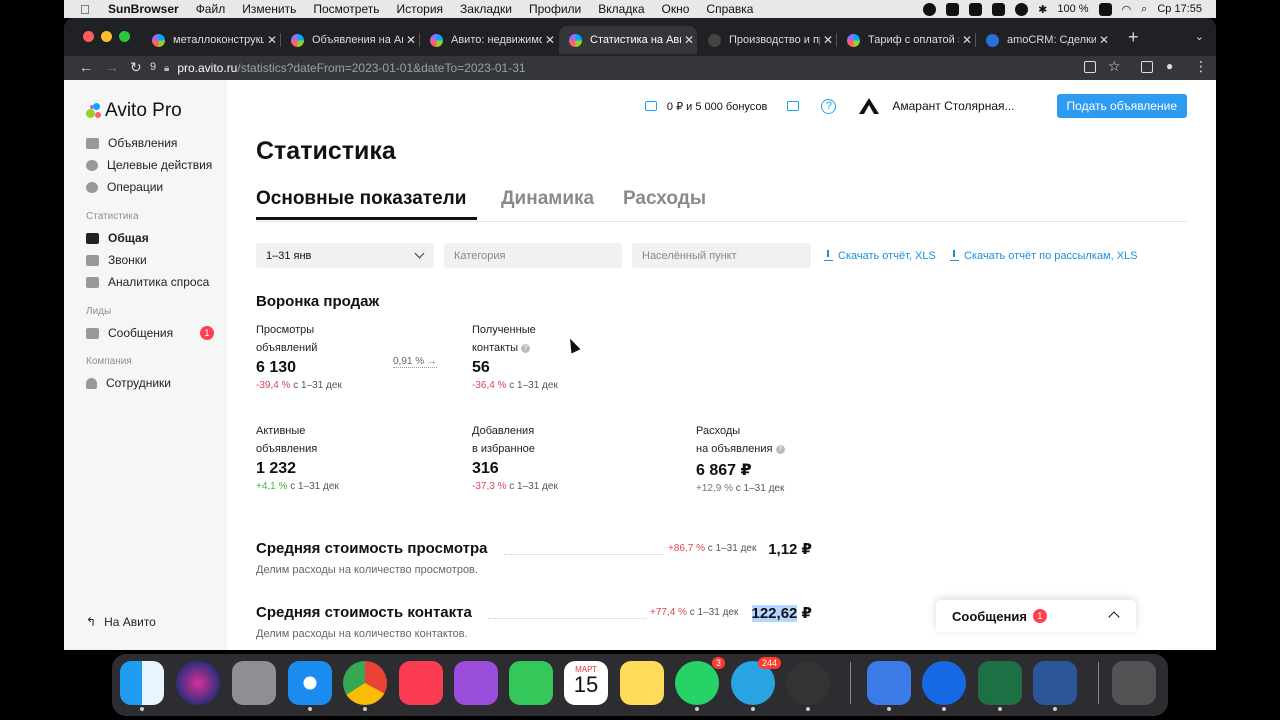  Describe the element at coordinates (365, 686) in the screenshot. I see `chrome-icon` at that location.